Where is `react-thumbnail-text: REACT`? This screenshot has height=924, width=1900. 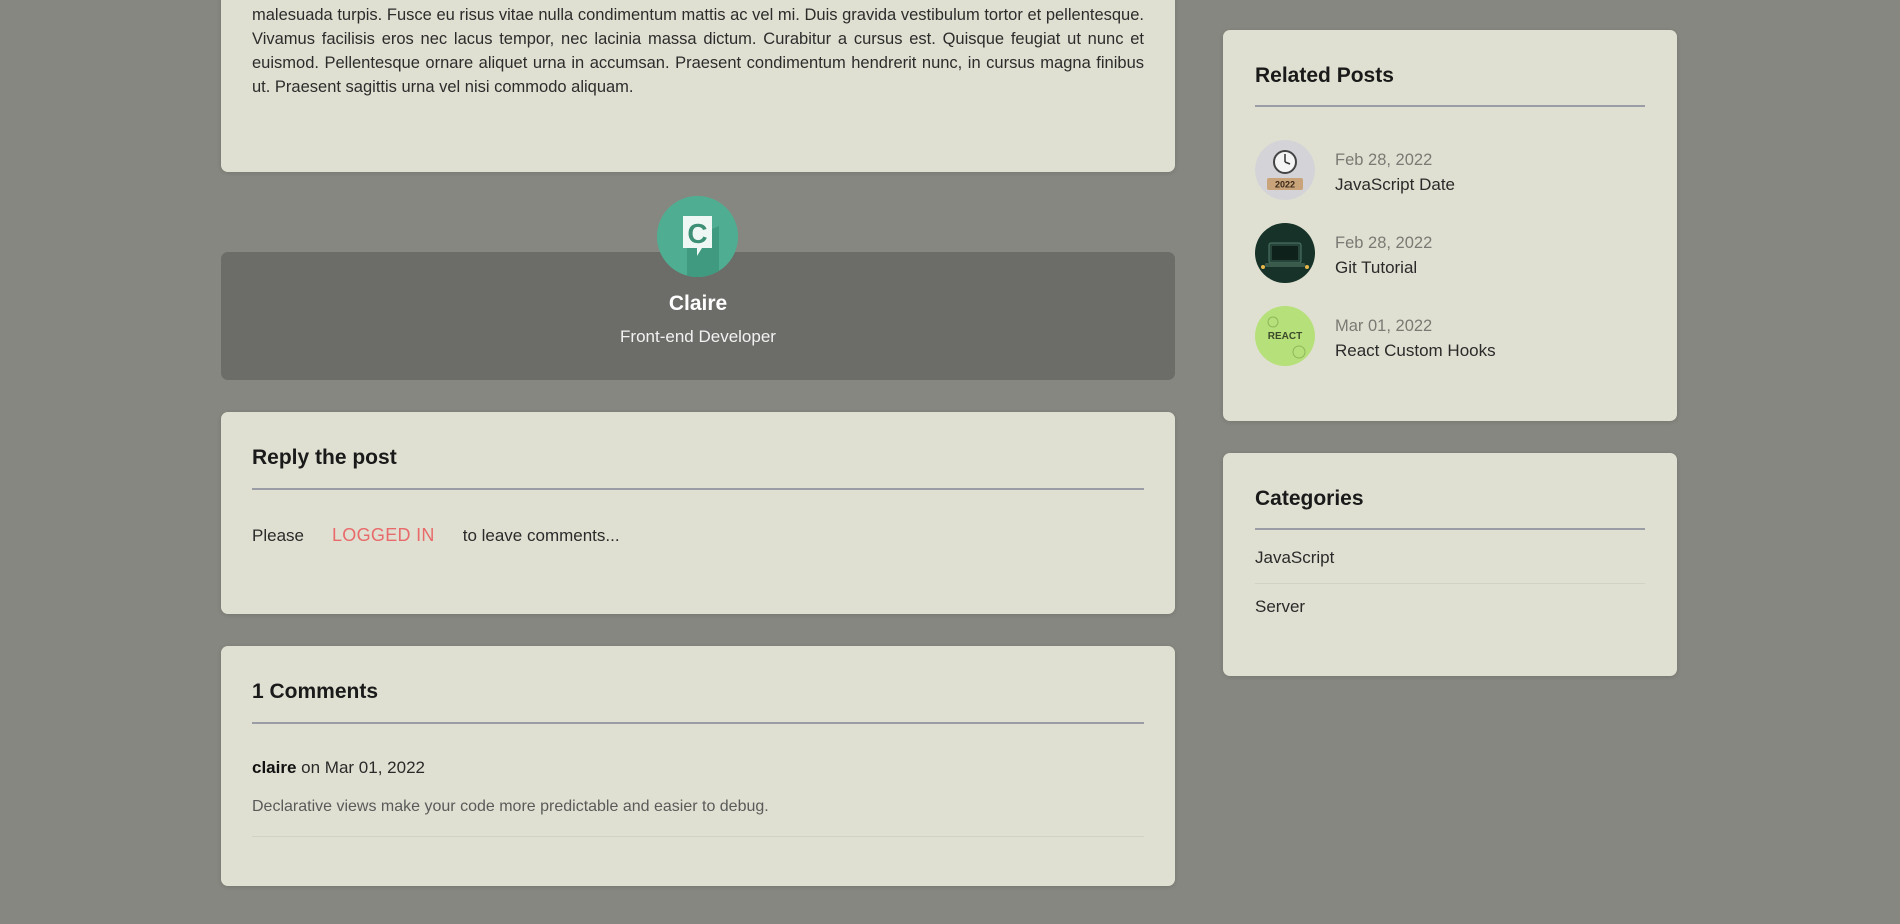 react-thumbnail-text: REACT is located at coordinates (1285, 336).